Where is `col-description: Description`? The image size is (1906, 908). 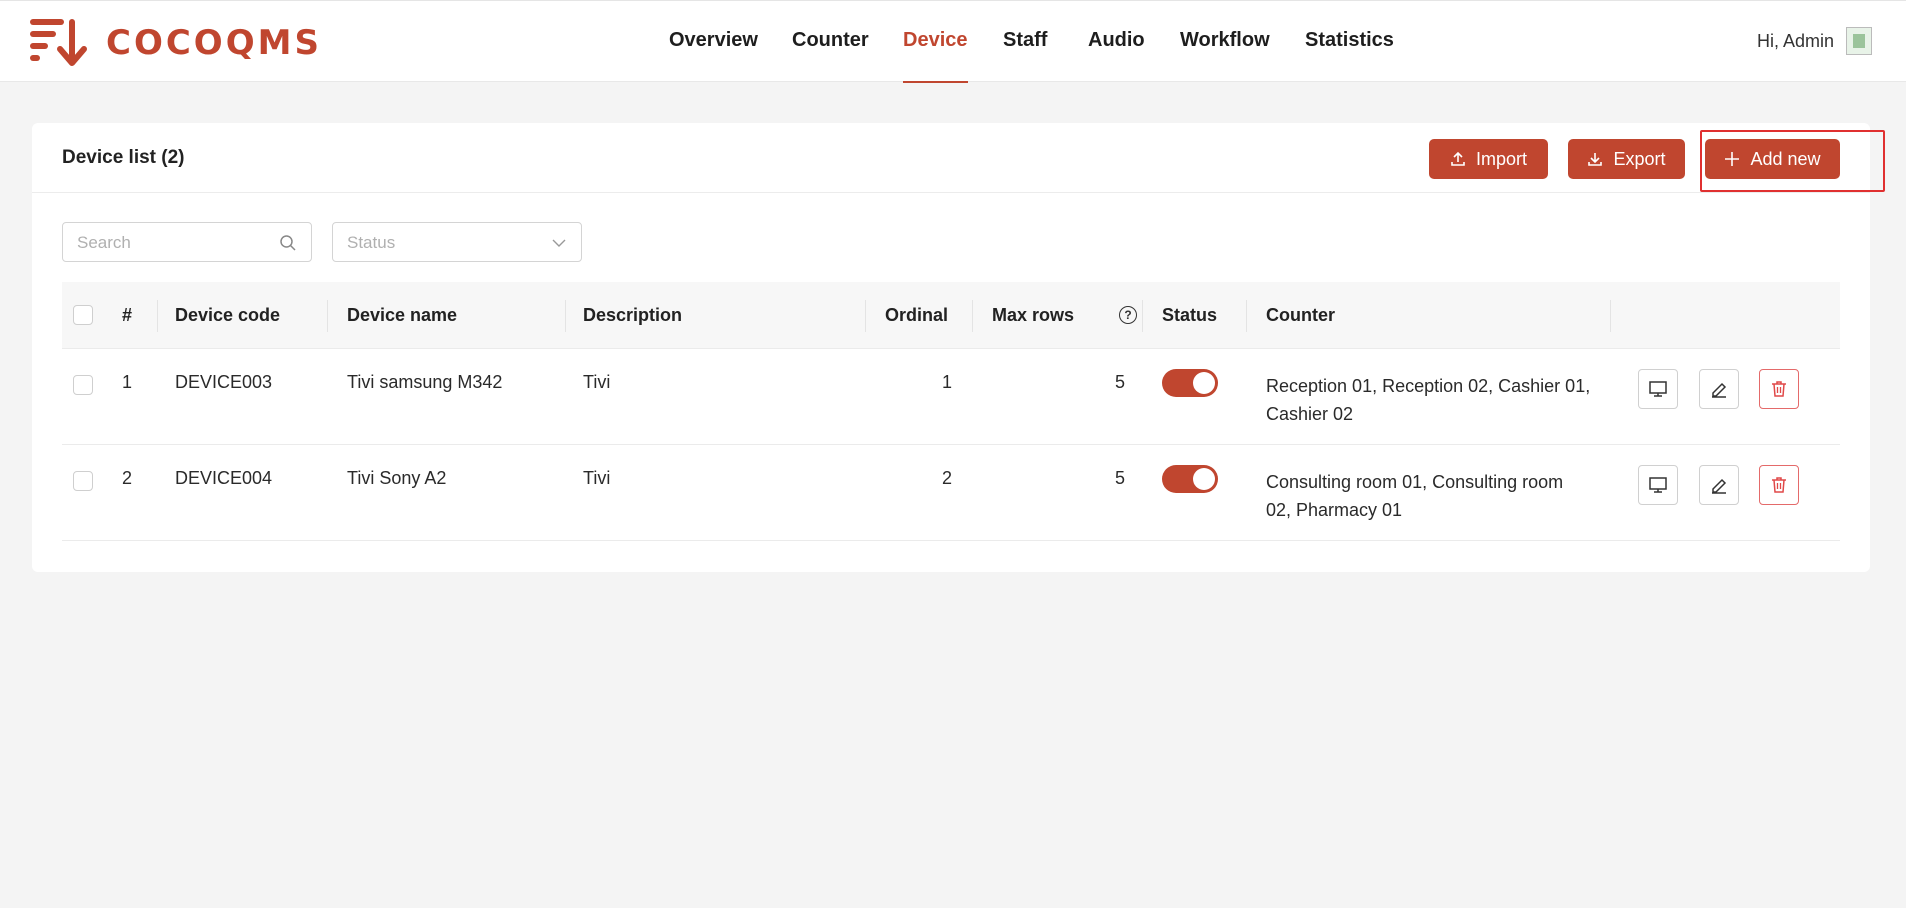 col-description: Description is located at coordinates (633, 315).